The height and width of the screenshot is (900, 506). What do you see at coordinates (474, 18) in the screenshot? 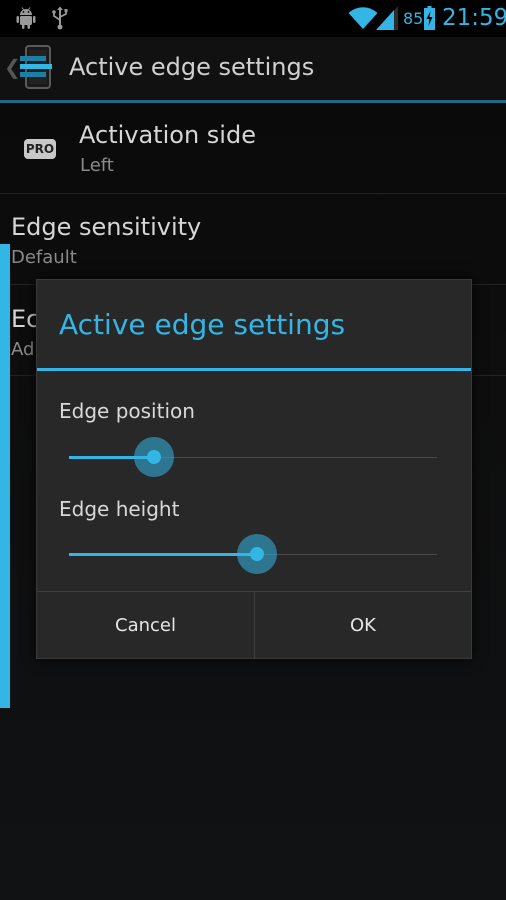
I see `clock: 21:59` at bounding box center [474, 18].